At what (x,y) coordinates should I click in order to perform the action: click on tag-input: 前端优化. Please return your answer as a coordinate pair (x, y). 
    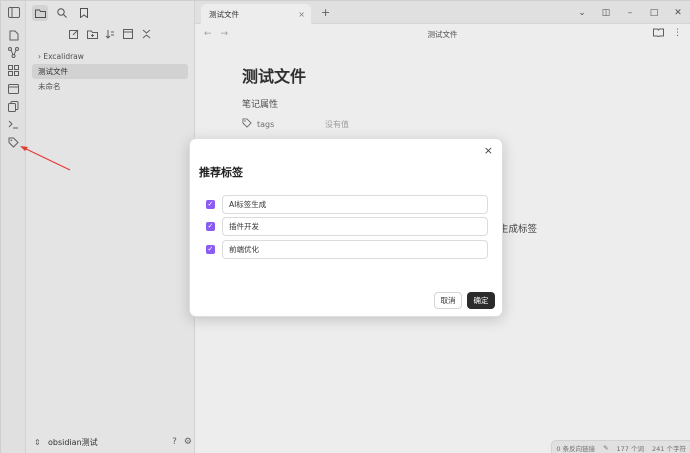
    Looking at the image, I should click on (354, 249).